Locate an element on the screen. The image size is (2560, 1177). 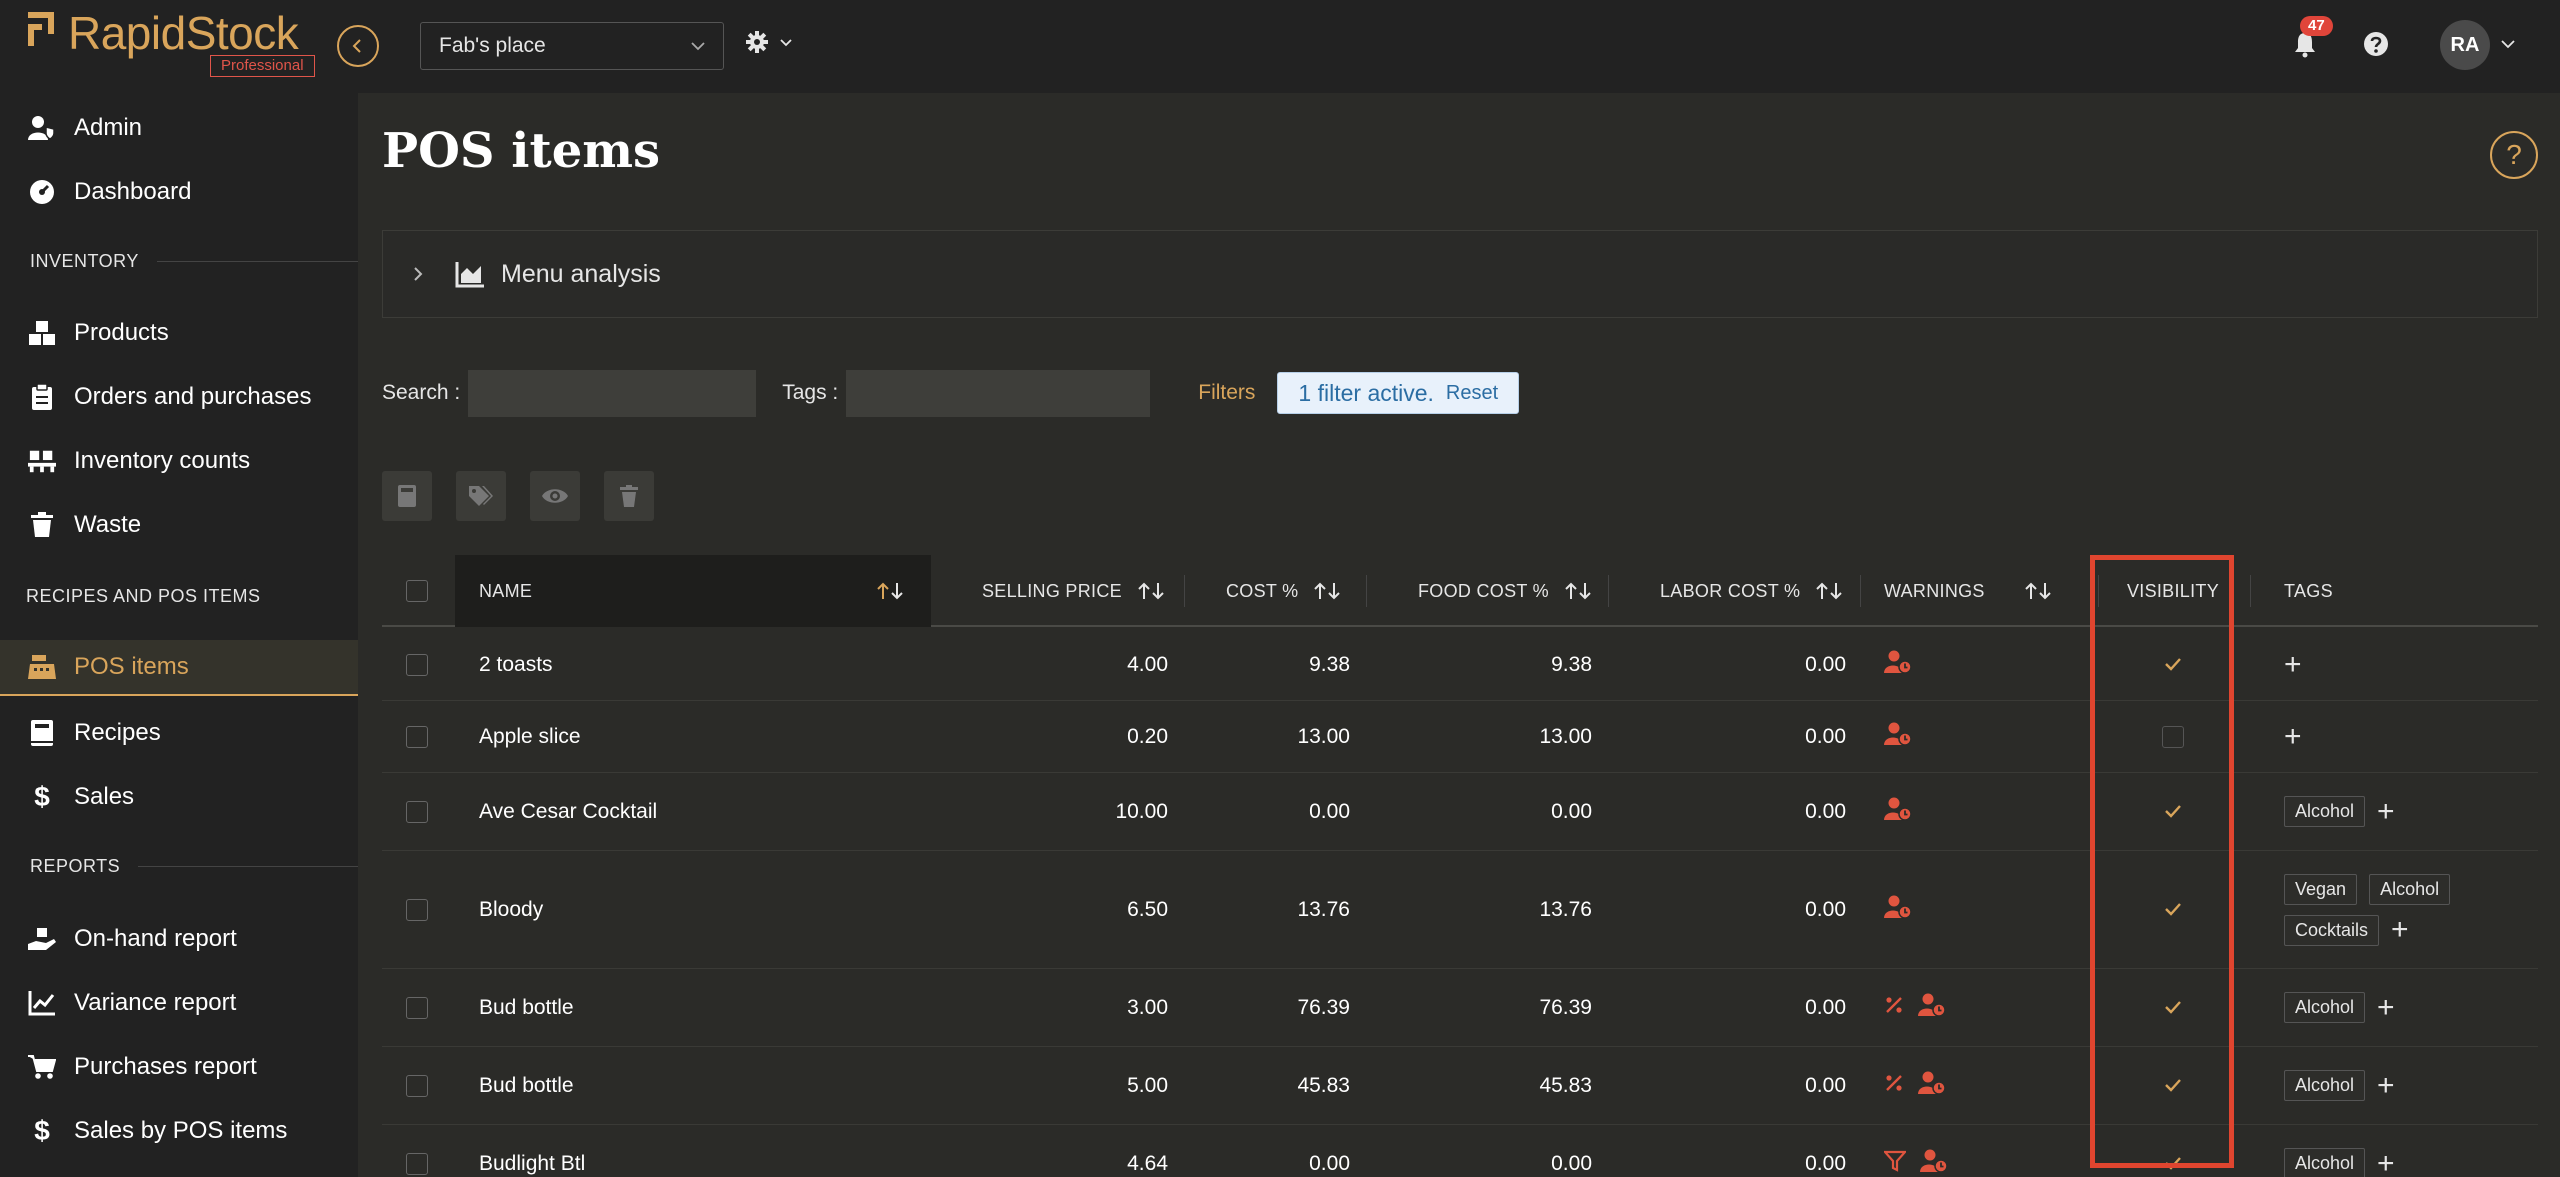
sidebar-item-pos-items: POS items is located at coordinates (179, 668).